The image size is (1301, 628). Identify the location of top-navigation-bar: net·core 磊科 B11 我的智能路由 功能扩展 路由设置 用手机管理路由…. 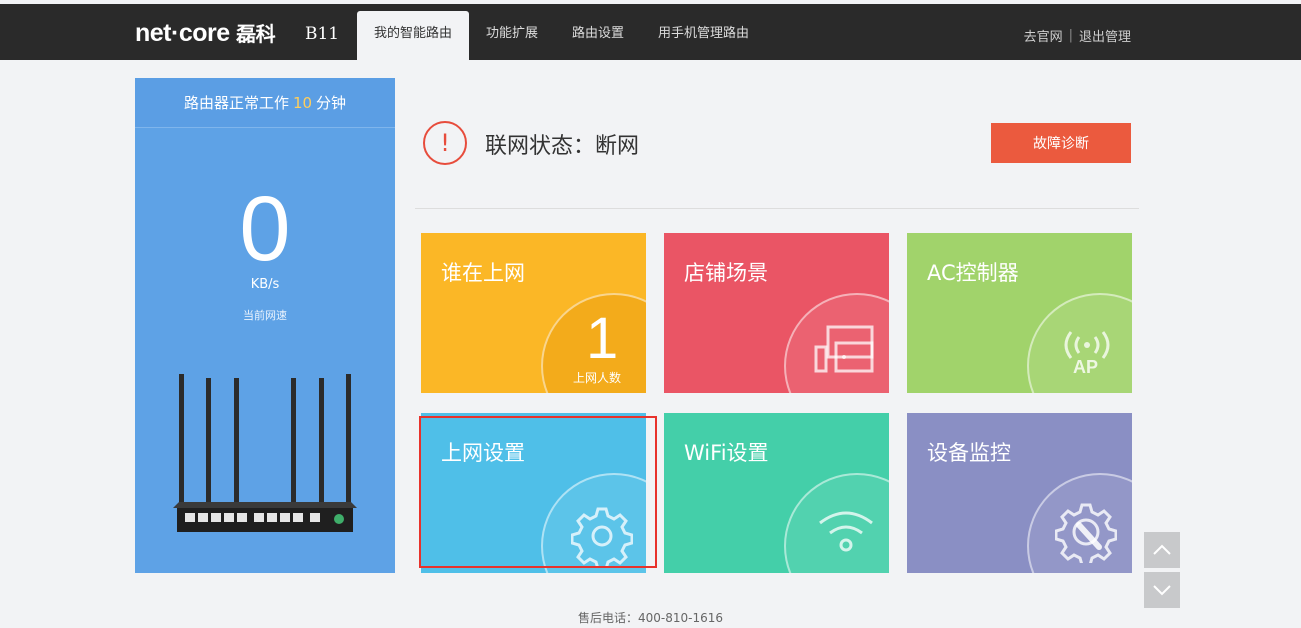
(650, 32).